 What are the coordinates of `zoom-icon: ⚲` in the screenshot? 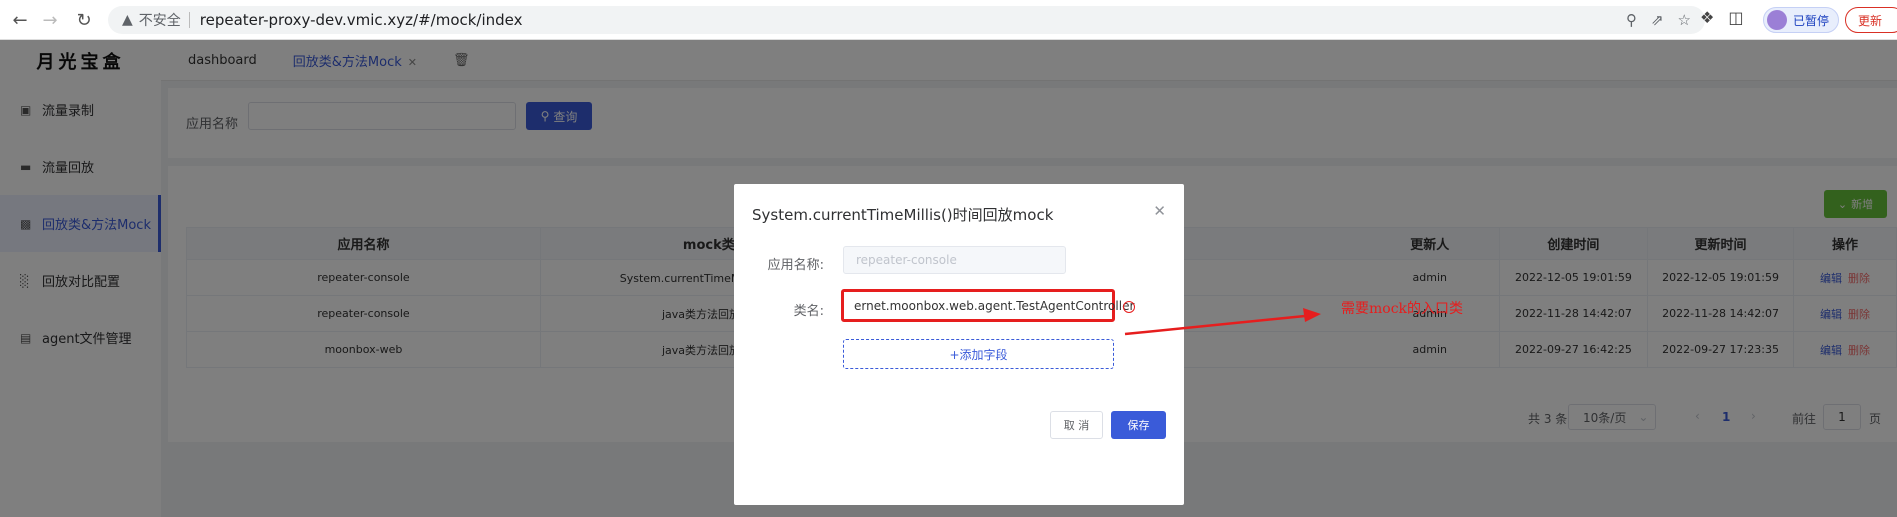 It's located at (1631, 20).